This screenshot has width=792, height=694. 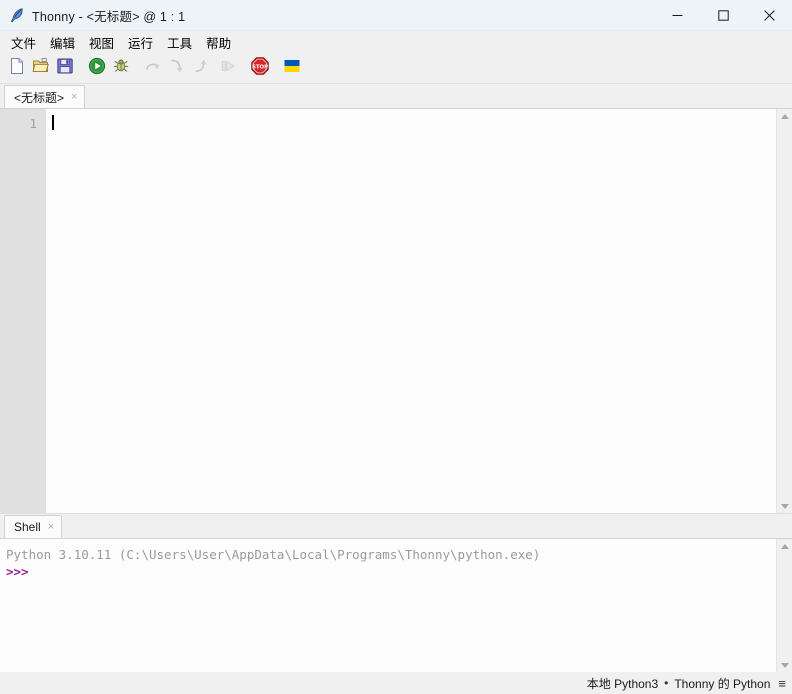 I want to click on maximize-button, so click(x=723, y=15).